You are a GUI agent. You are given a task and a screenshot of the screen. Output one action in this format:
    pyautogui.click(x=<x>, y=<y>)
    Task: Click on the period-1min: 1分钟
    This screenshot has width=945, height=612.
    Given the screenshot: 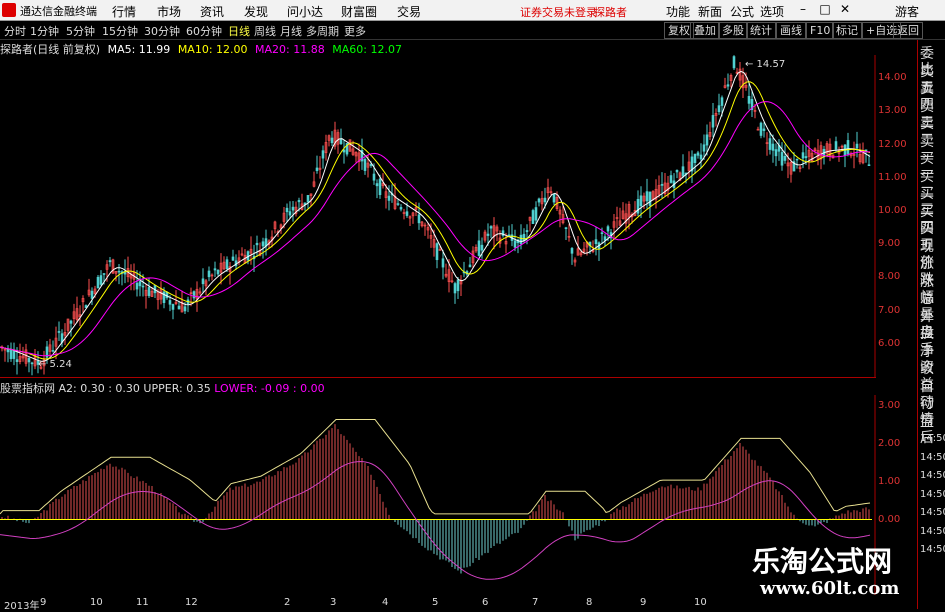 What is the action you would take?
    pyautogui.click(x=44, y=31)
    